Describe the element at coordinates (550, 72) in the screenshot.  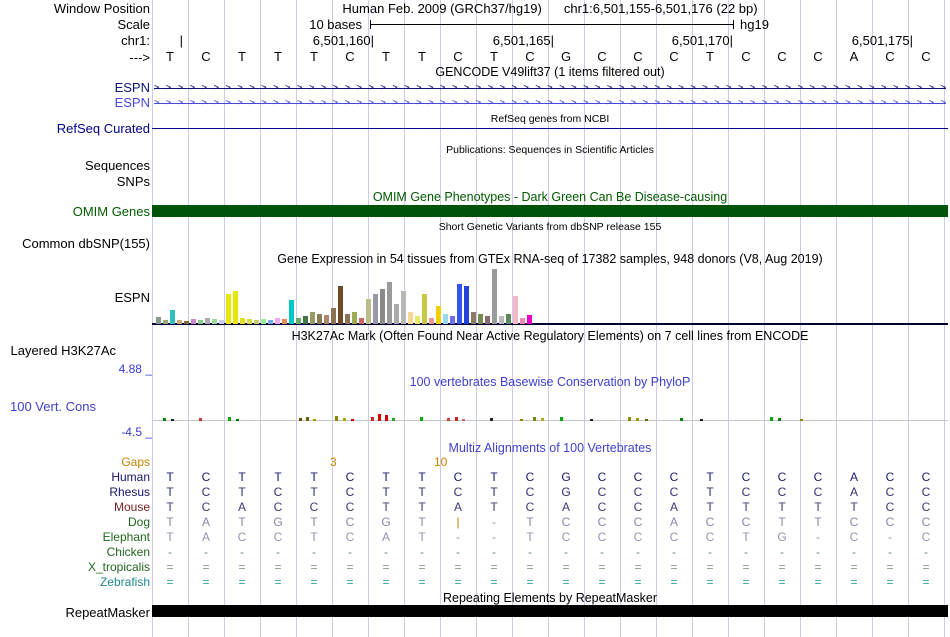
I see `track-title-gencode-v49lift37-1-items-filtered-out: GENCODE V49lift37 (1 items filtered out)` at that location.